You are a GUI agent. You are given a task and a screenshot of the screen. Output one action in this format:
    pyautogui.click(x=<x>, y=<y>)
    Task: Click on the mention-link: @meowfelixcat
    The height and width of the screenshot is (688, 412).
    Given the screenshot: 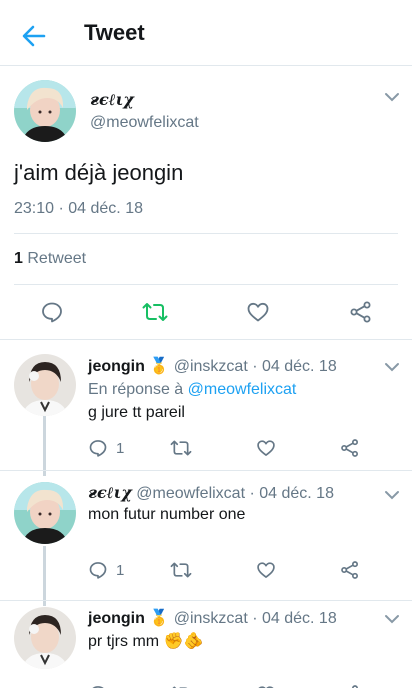 What is the action you would take?
    pyautogui.click(x=242, y=389)
    